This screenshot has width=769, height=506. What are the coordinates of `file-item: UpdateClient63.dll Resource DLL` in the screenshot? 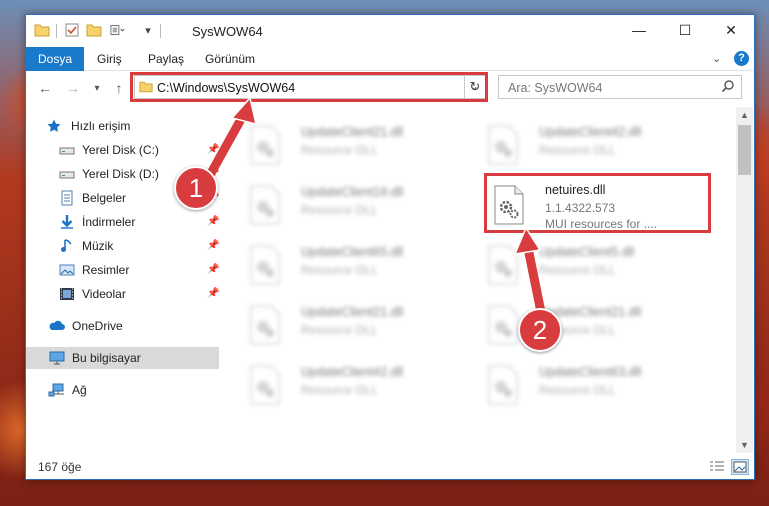 It's located at (598, 389).